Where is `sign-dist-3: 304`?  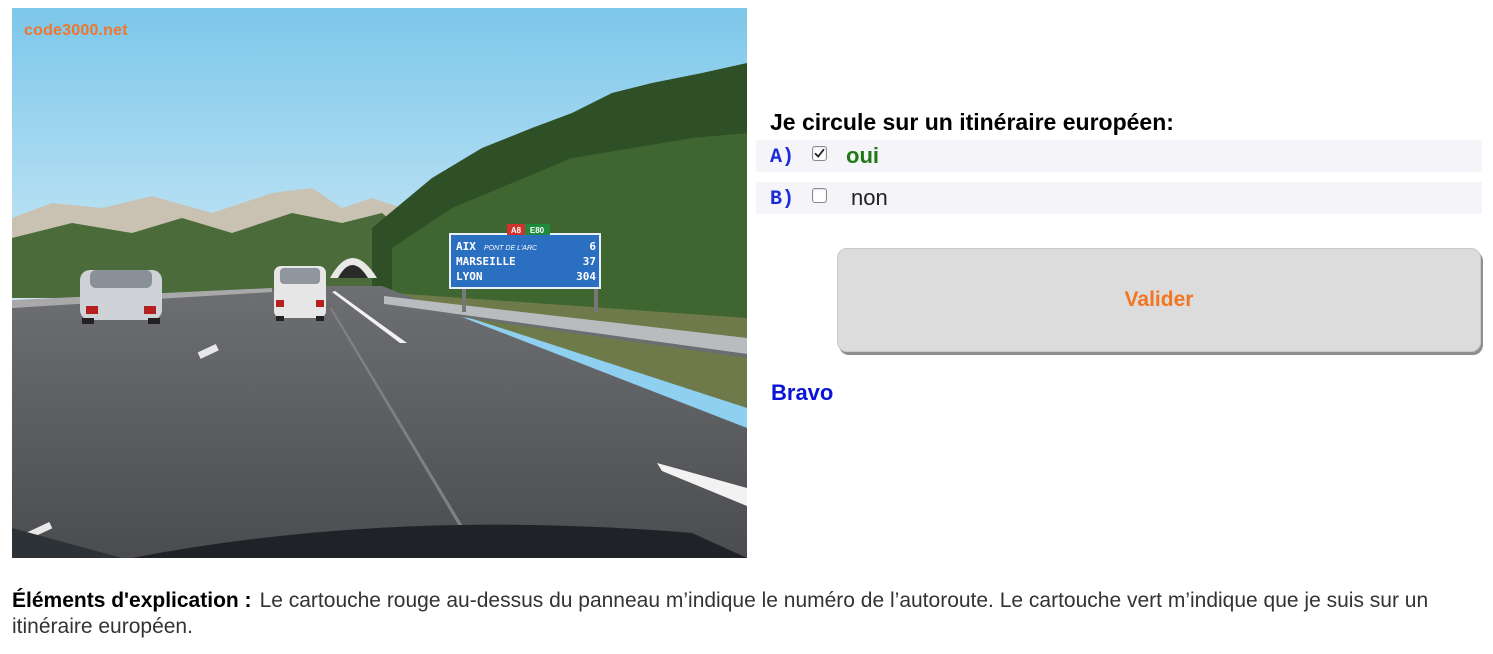
sign-dist-3: 304 is located at coordinates (586, 276).